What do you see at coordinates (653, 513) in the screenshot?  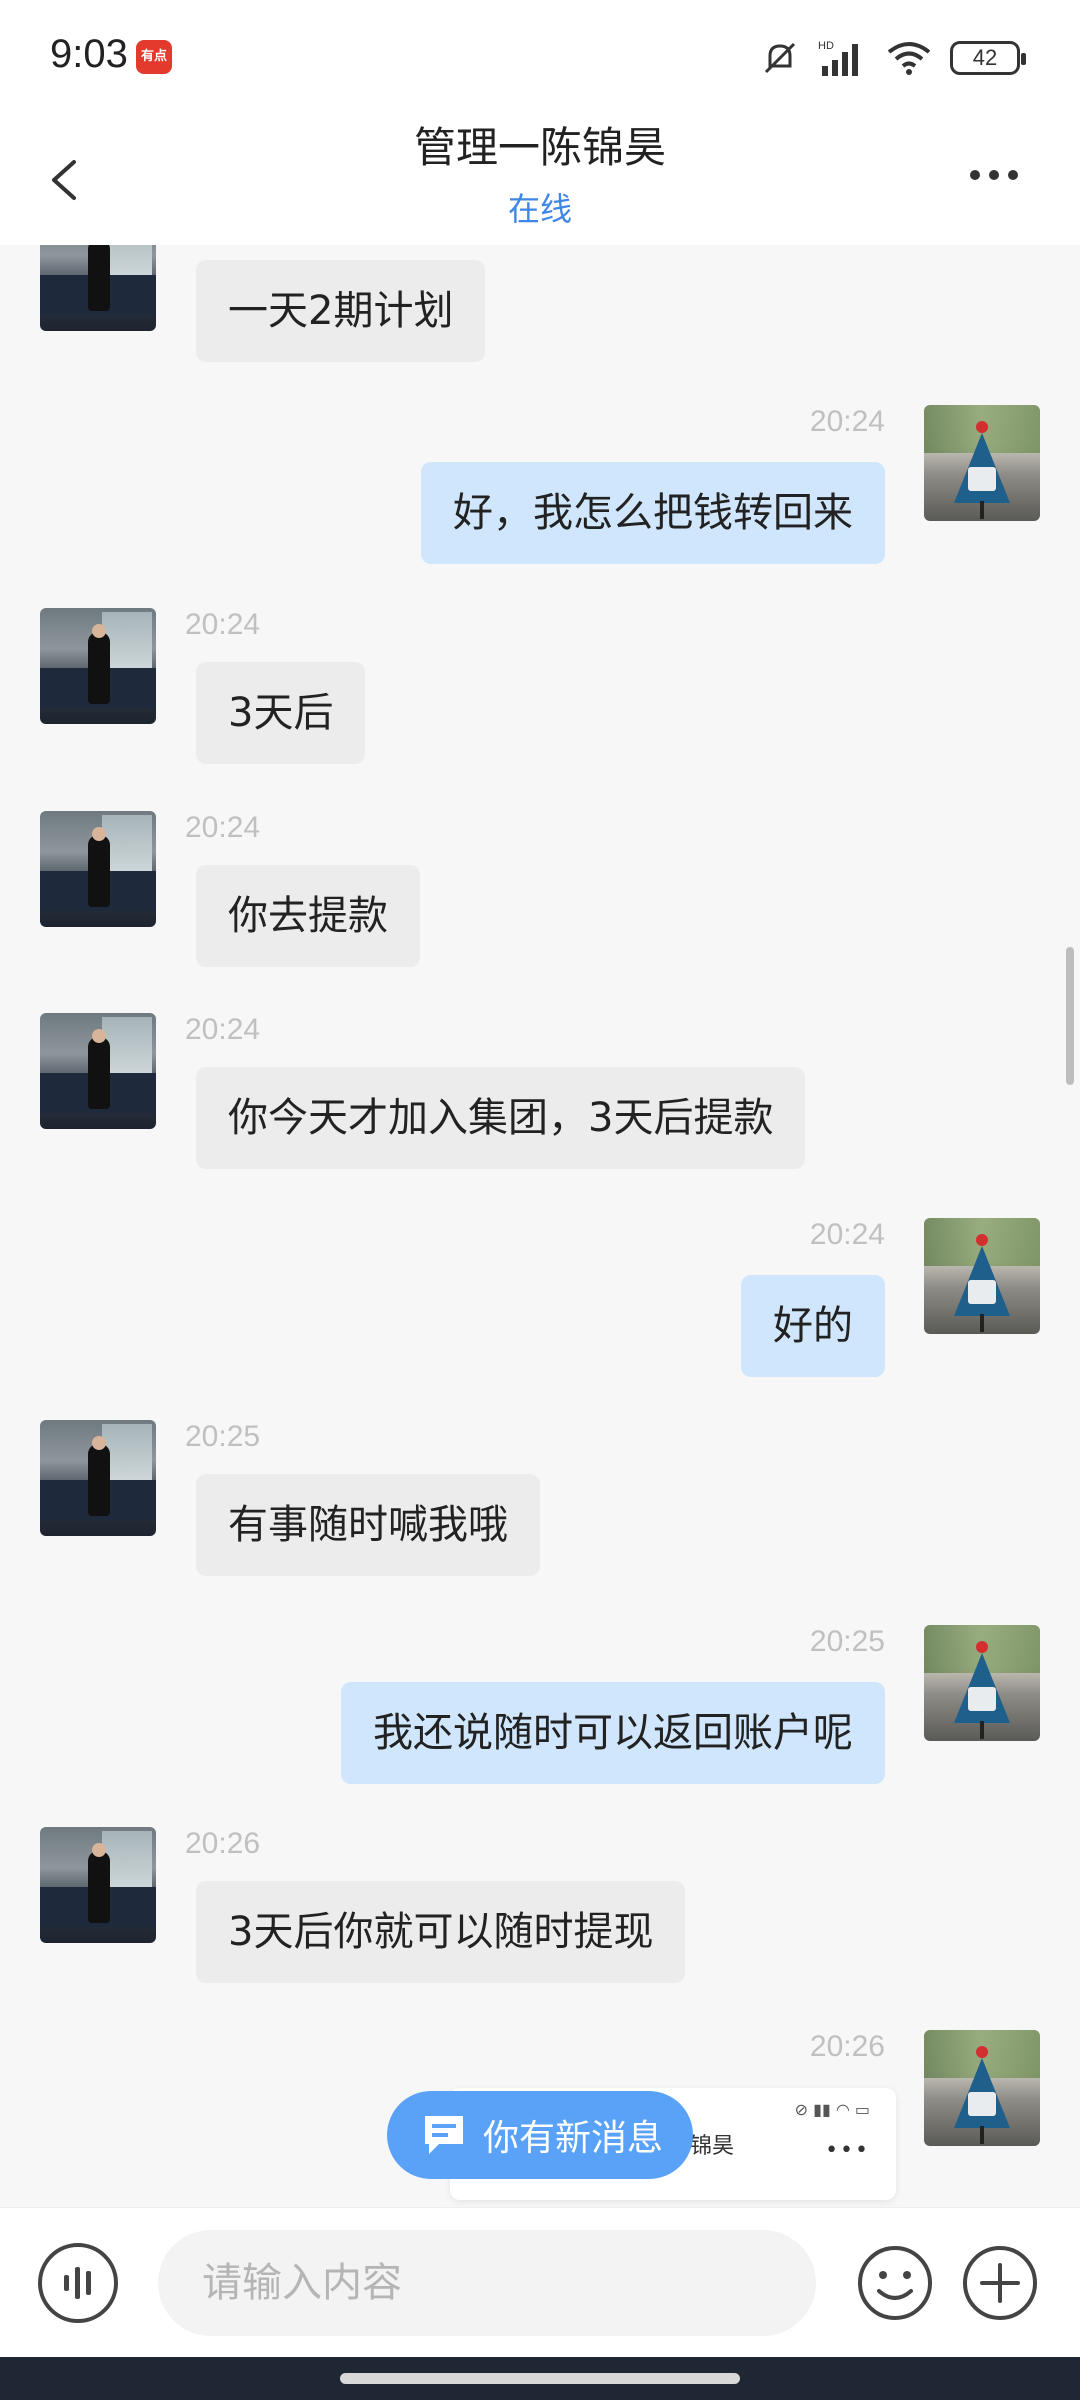 I see `message-bubble: 好，我怎么把钱转回来` at bounding box center [653, 513].